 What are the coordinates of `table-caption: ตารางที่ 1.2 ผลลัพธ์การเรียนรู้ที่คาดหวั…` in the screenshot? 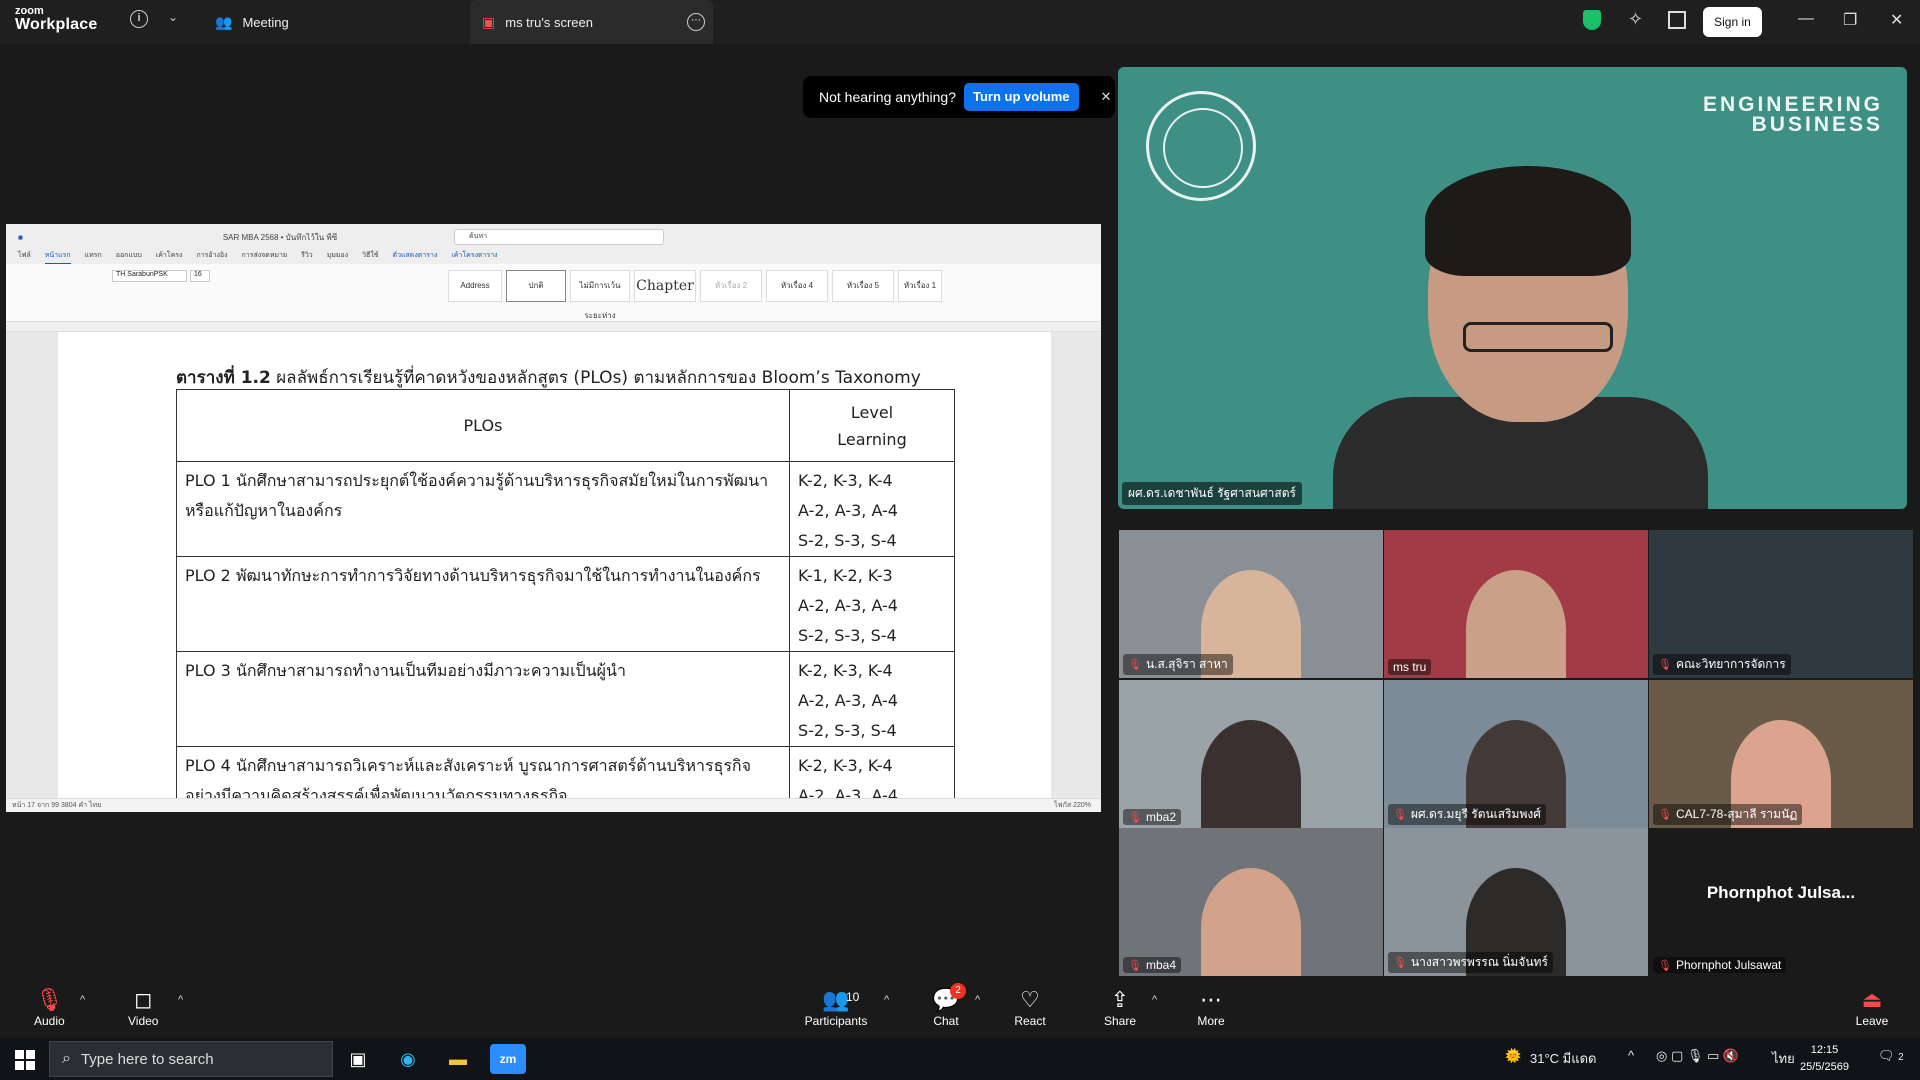 It's located at (548, 377).